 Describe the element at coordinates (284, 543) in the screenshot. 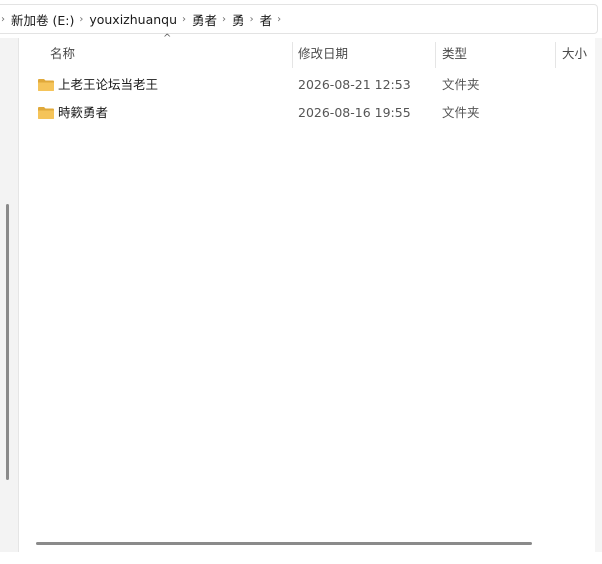

I see `horizontal-scrollbar-thumb` at that location.